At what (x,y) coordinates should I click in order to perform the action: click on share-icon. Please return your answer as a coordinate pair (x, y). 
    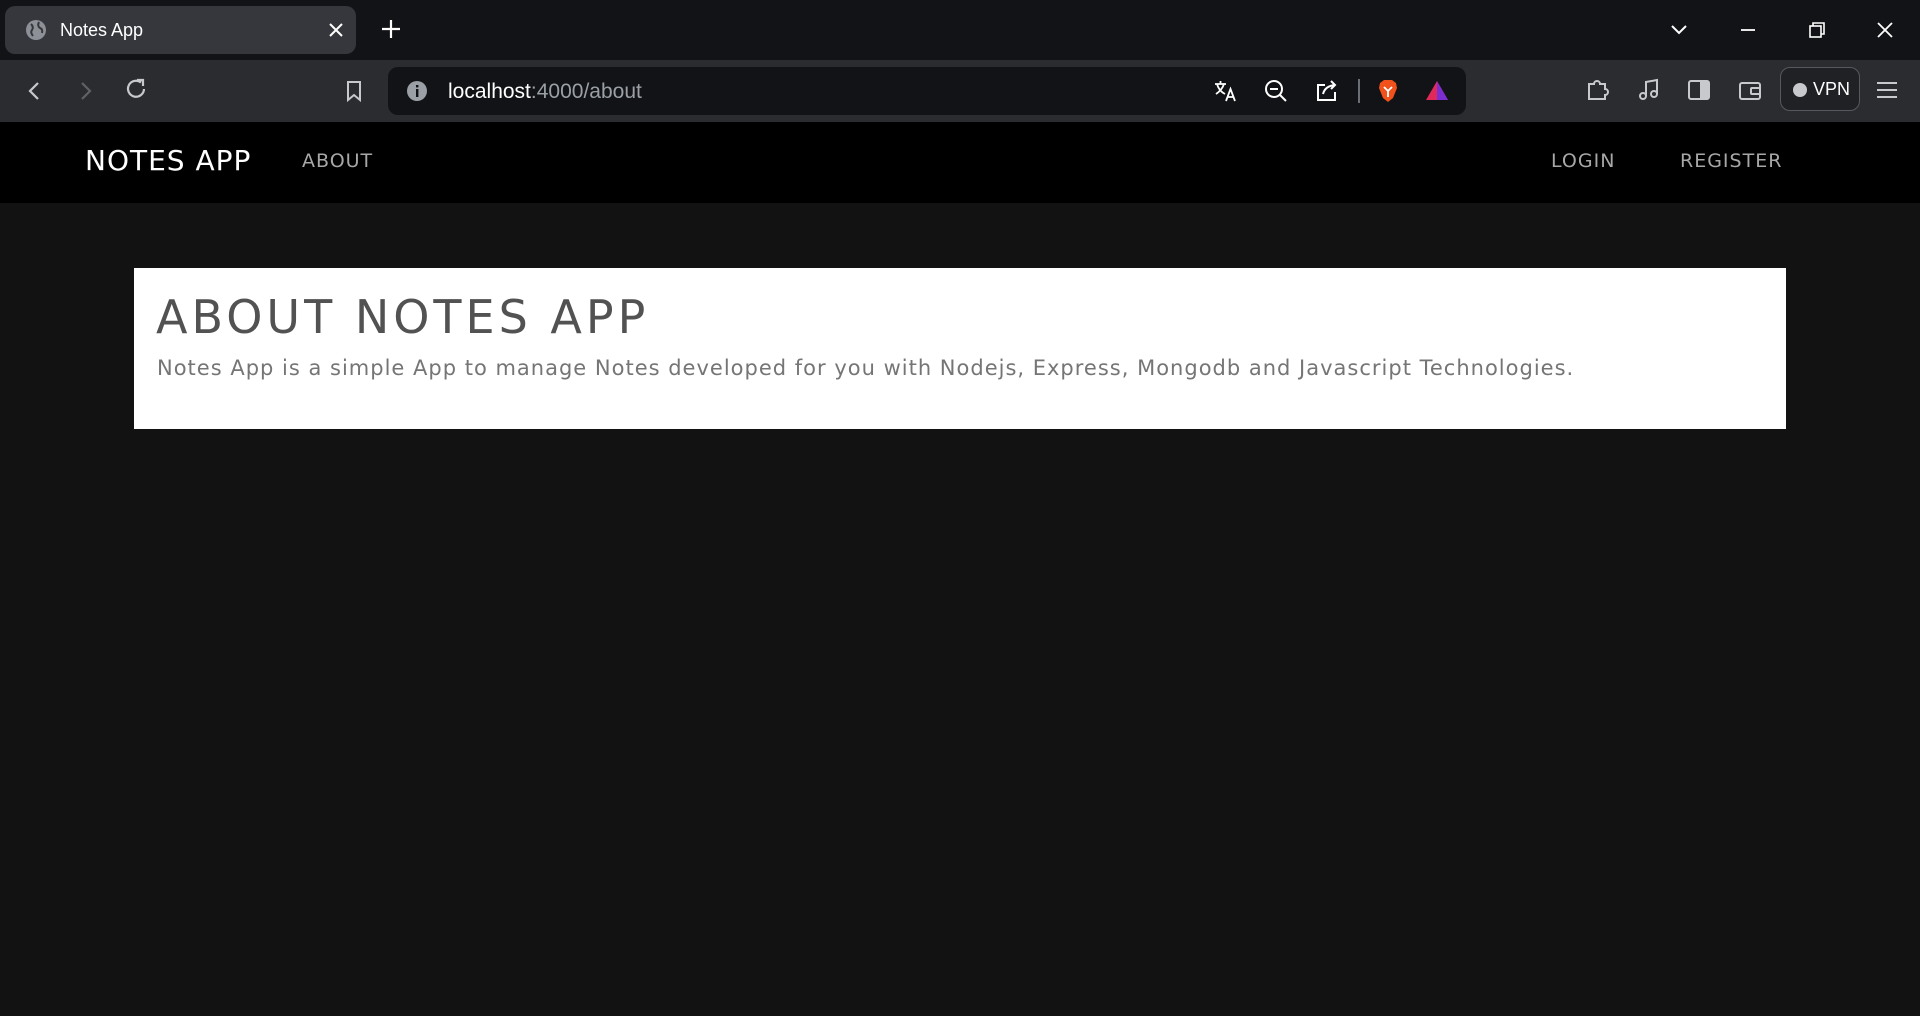
    Looking at the image, I should click on (1327, 91).